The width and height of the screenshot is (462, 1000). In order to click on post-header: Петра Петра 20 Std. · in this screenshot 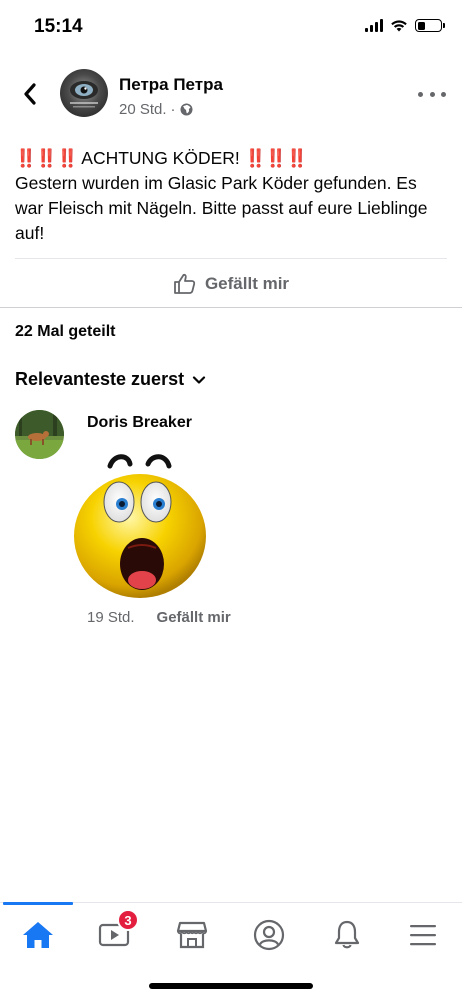, I will do `click(231, 94)`.